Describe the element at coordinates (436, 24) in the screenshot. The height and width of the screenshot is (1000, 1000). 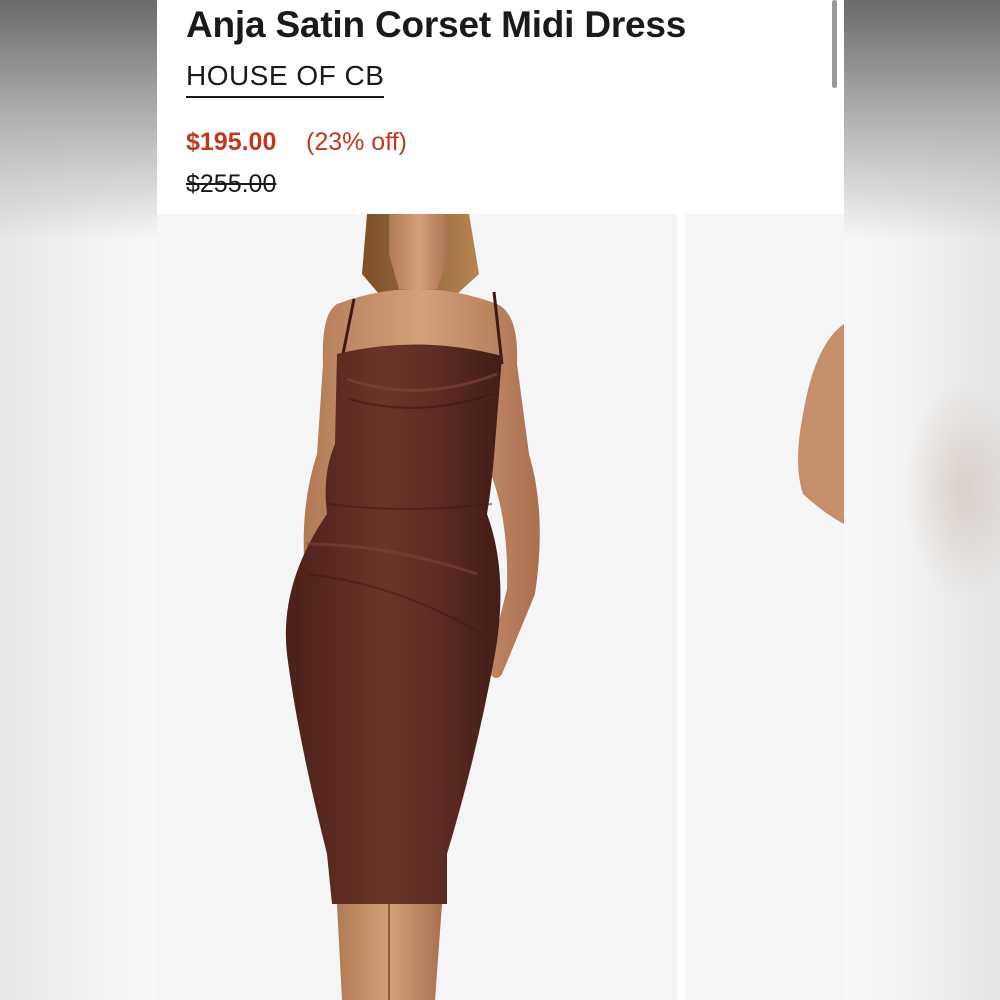
I see `product-title: Anja Satin Corset Midi Dress` at that location.